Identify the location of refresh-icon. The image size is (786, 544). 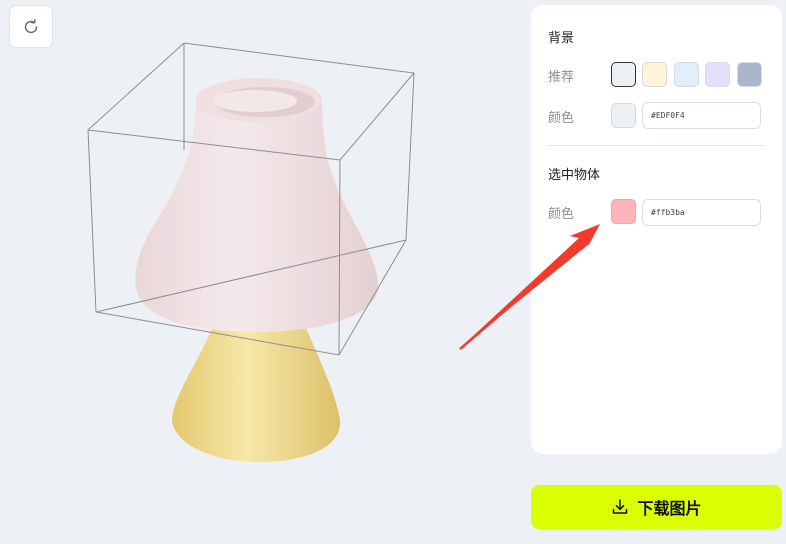
(31, 25).